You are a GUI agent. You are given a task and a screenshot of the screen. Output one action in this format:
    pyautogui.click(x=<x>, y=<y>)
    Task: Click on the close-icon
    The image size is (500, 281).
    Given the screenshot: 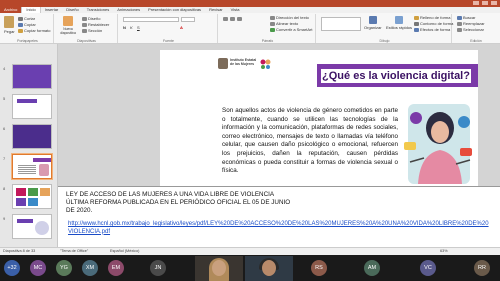 What is the action you would take?
    pyautogui.click(x=494, y=3)
    